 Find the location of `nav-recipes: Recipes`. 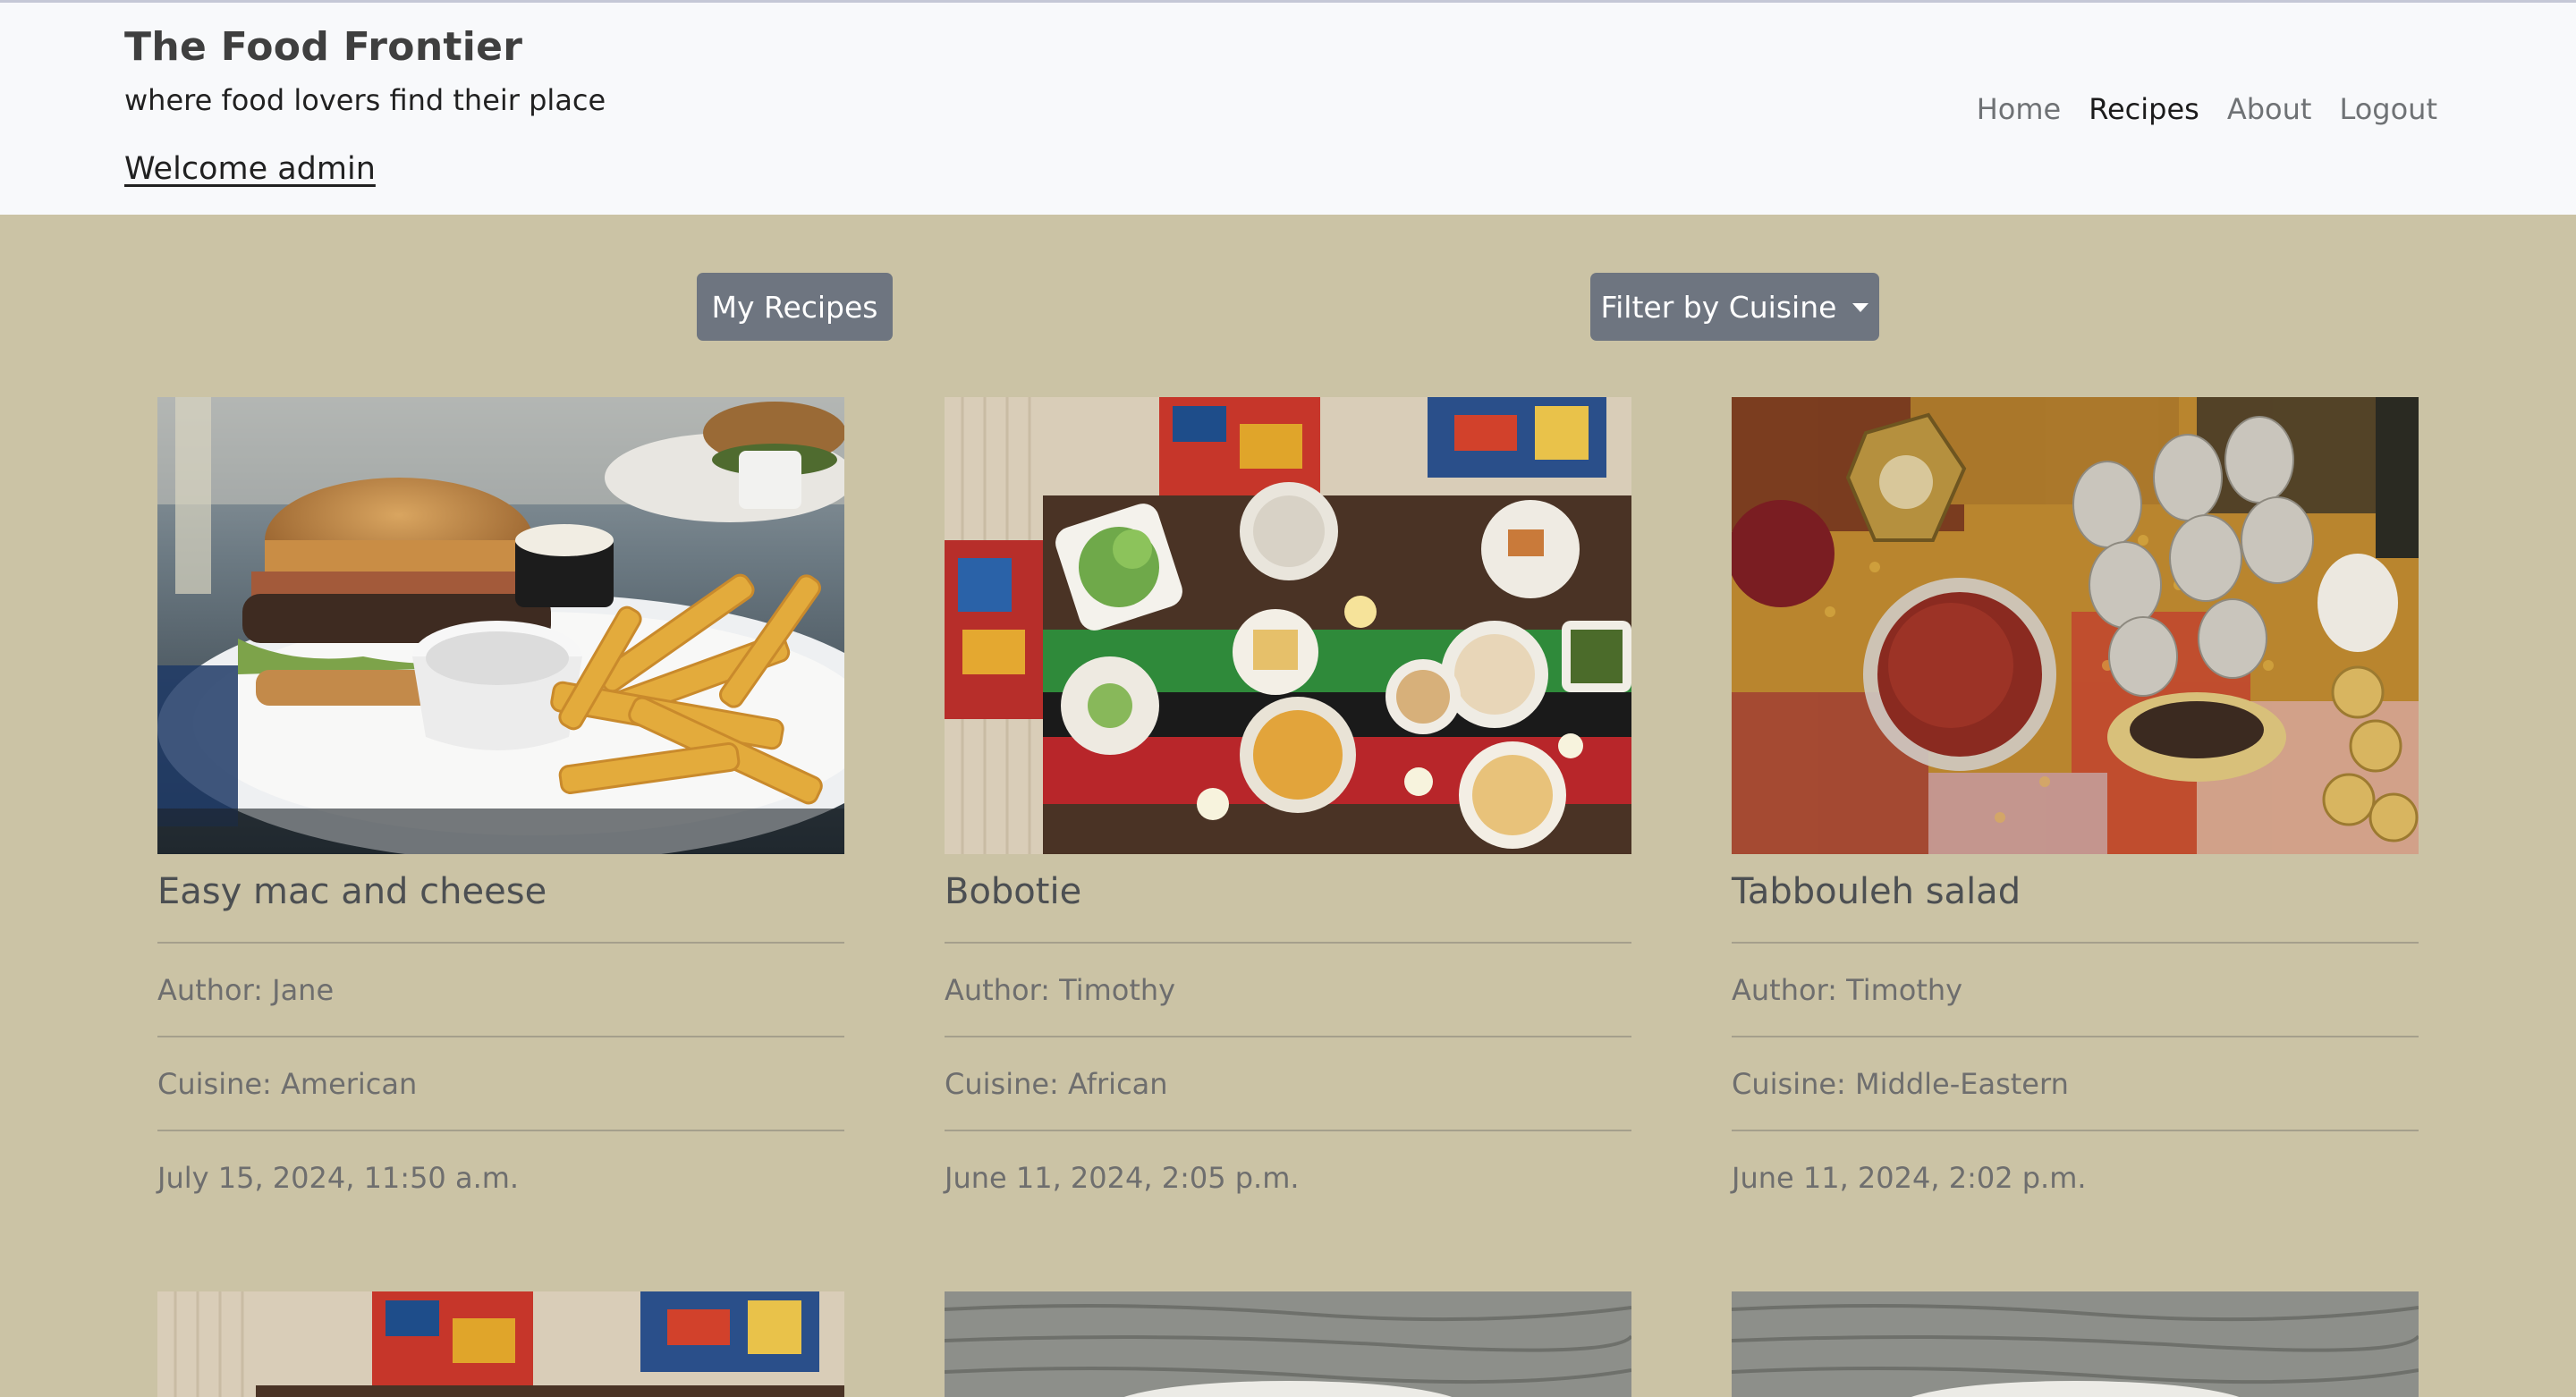

nav-recipes: Recipes is located at coordinates (2144, 109).